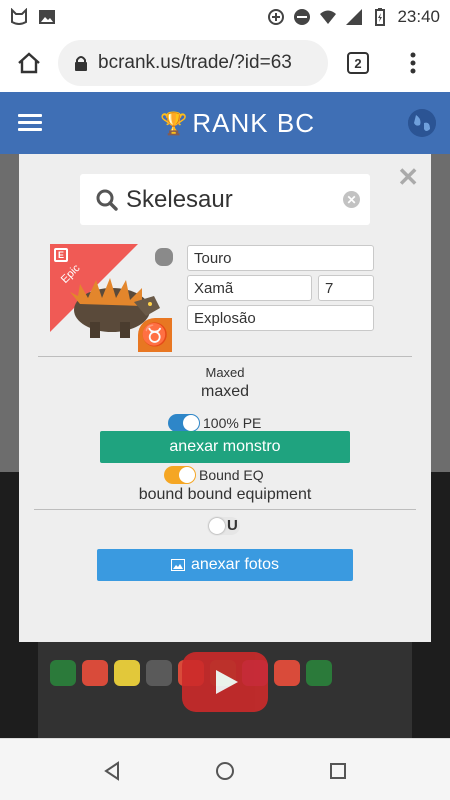 This screenshot has height=800, width=450. I want to click on site-logo: 🏆 RANK BC, so click(237, 123).